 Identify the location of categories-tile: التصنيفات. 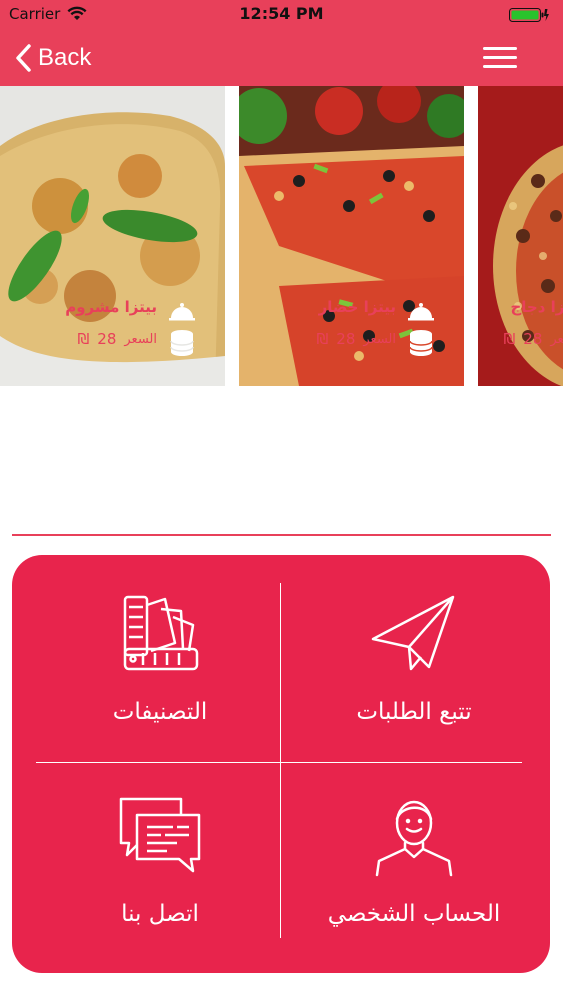
(160, 667).